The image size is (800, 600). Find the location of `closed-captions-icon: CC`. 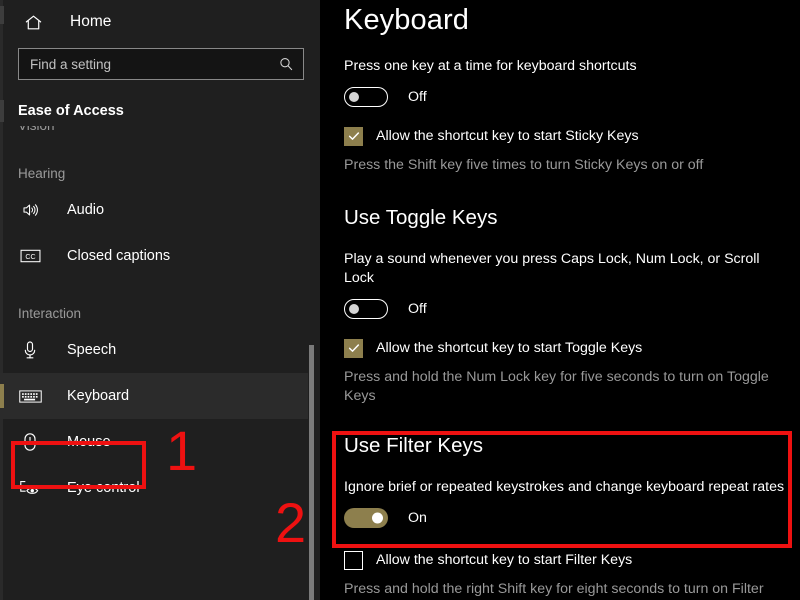

closed-captions-icon: CC is located at coordinates (30, 256).